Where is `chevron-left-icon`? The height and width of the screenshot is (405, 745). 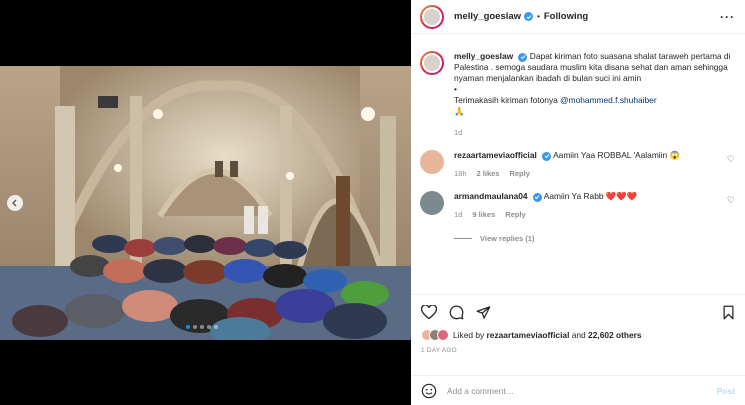
chevron-left-icon is located at coordinates (14, 203).